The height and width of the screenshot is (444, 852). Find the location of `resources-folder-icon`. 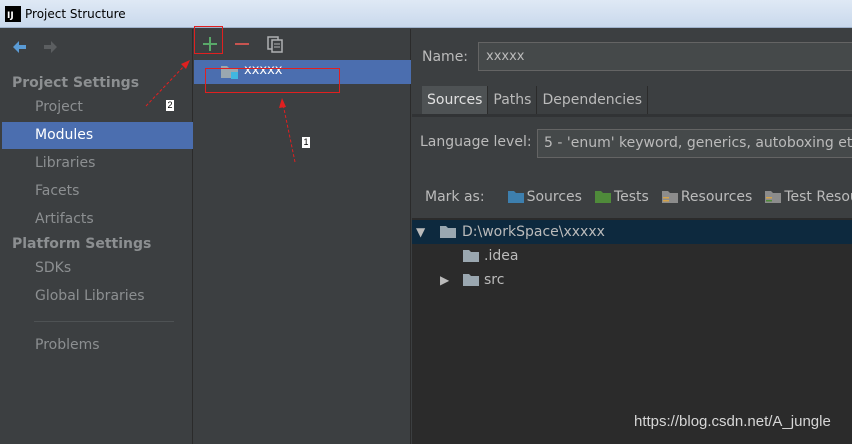

resources-folder-icon is located at coordinates (669, 197).